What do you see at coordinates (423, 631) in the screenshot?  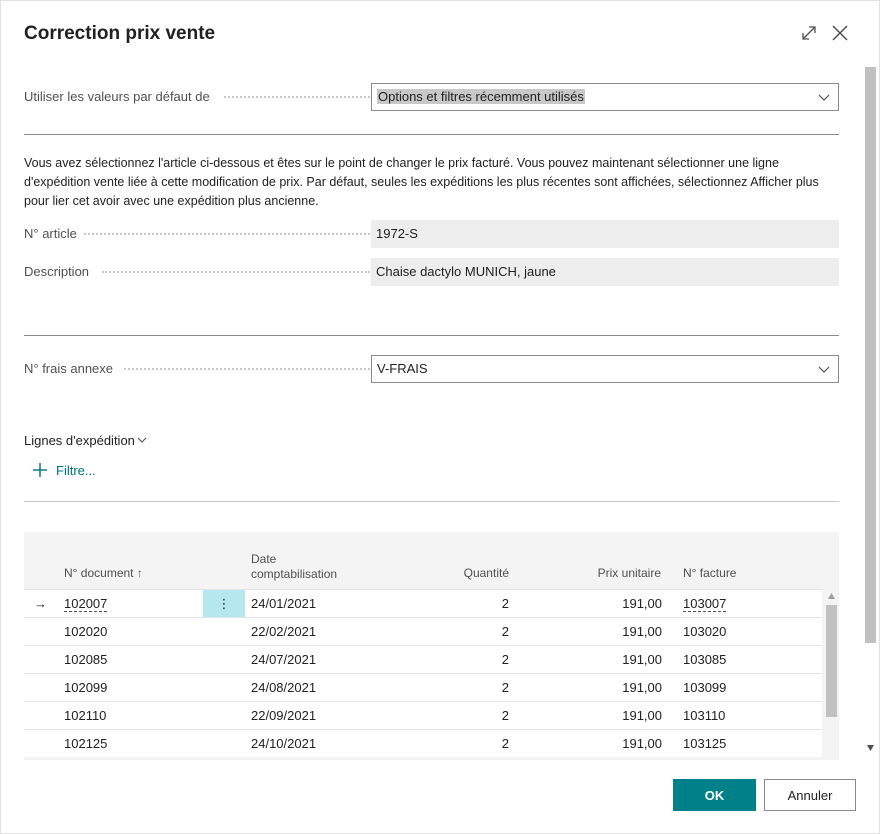 I see `table-row: 102020 22/02/2021 2 191,00 103020` at bounding box center [423, 631].